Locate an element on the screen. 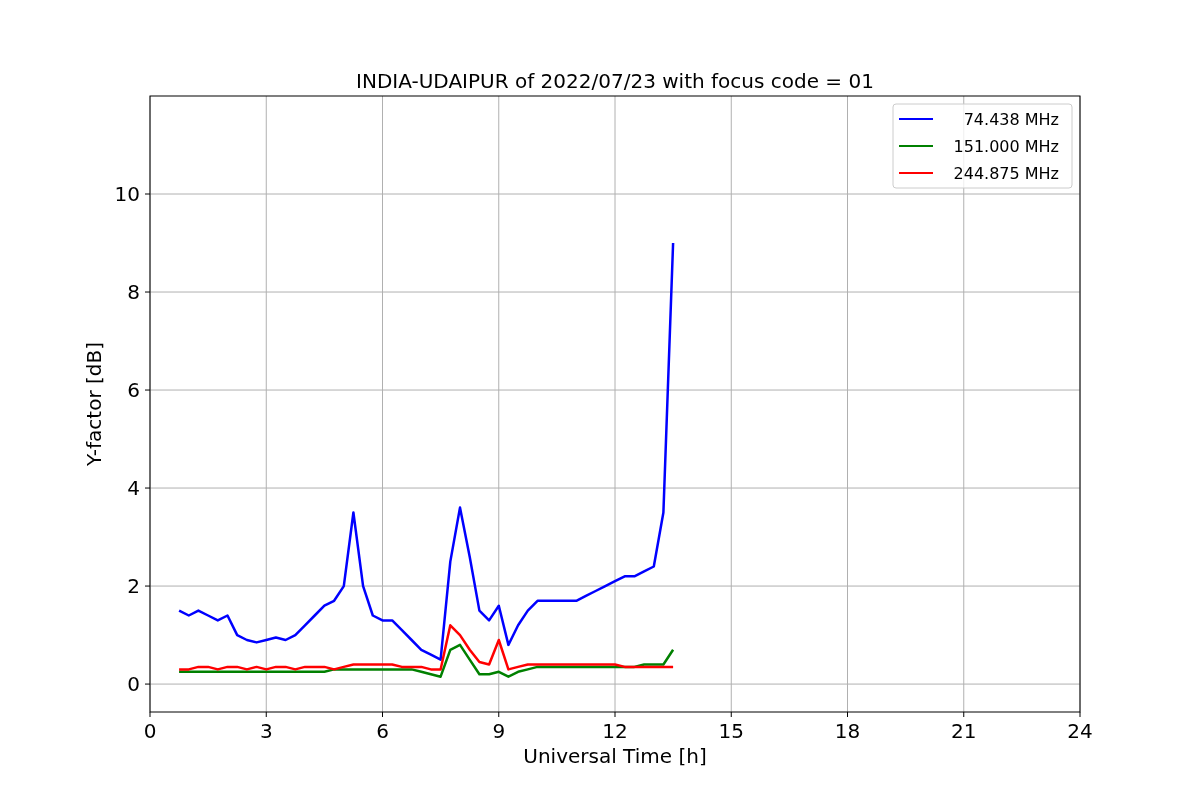 The width and height of the screenshot is (1200, 800). tick-label: 10 is located at coordinates (127, 194).